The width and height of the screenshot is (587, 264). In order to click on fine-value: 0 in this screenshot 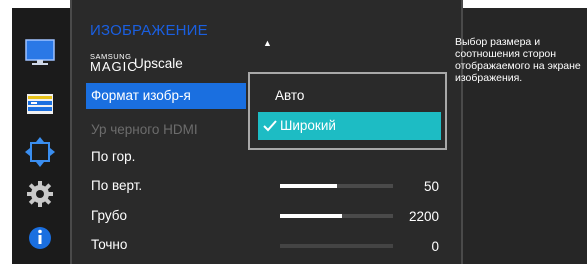, I will do `click(435, 246)`.